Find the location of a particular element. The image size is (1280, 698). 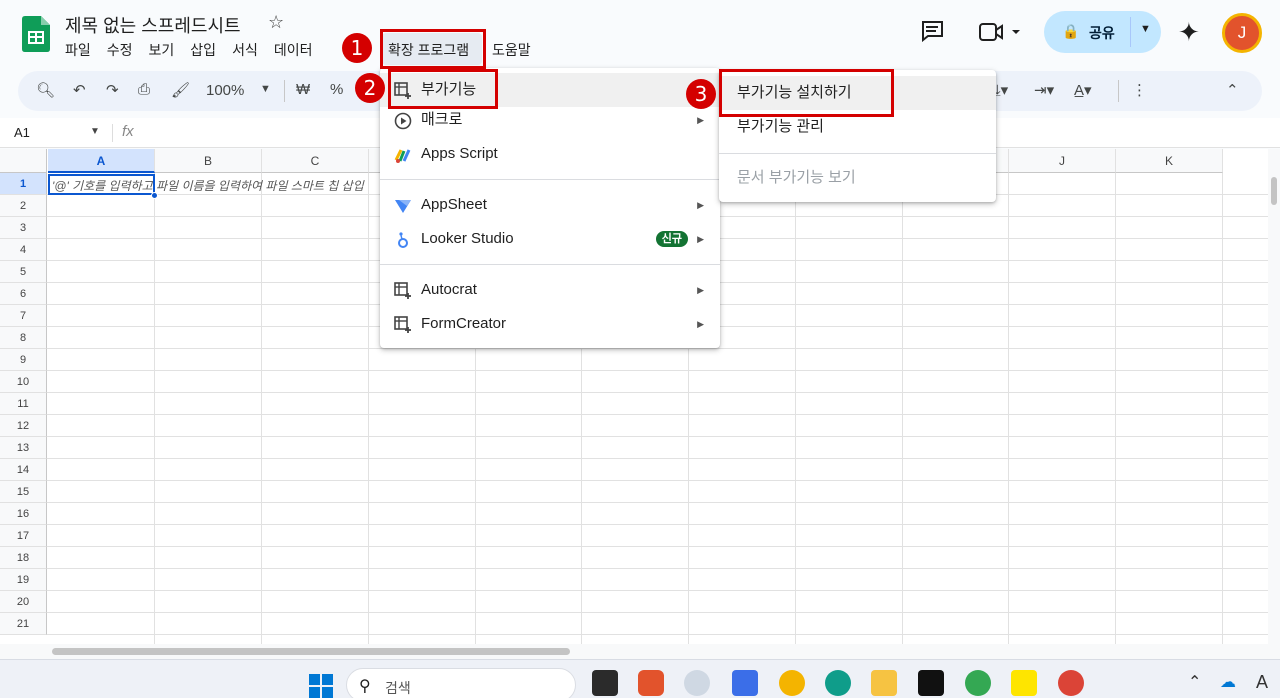

row-header-19: 19 is located at coordinates (23, 580).